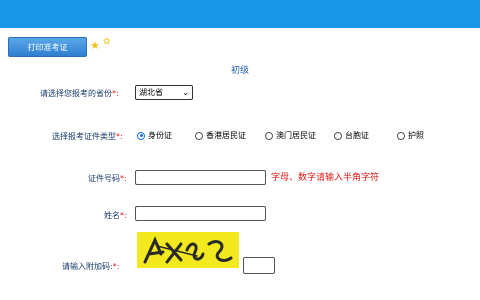  Describe the element at coordinates (220, 135) in the screenshot. I see `radio-hk-resident: 香港居民证` at that location.